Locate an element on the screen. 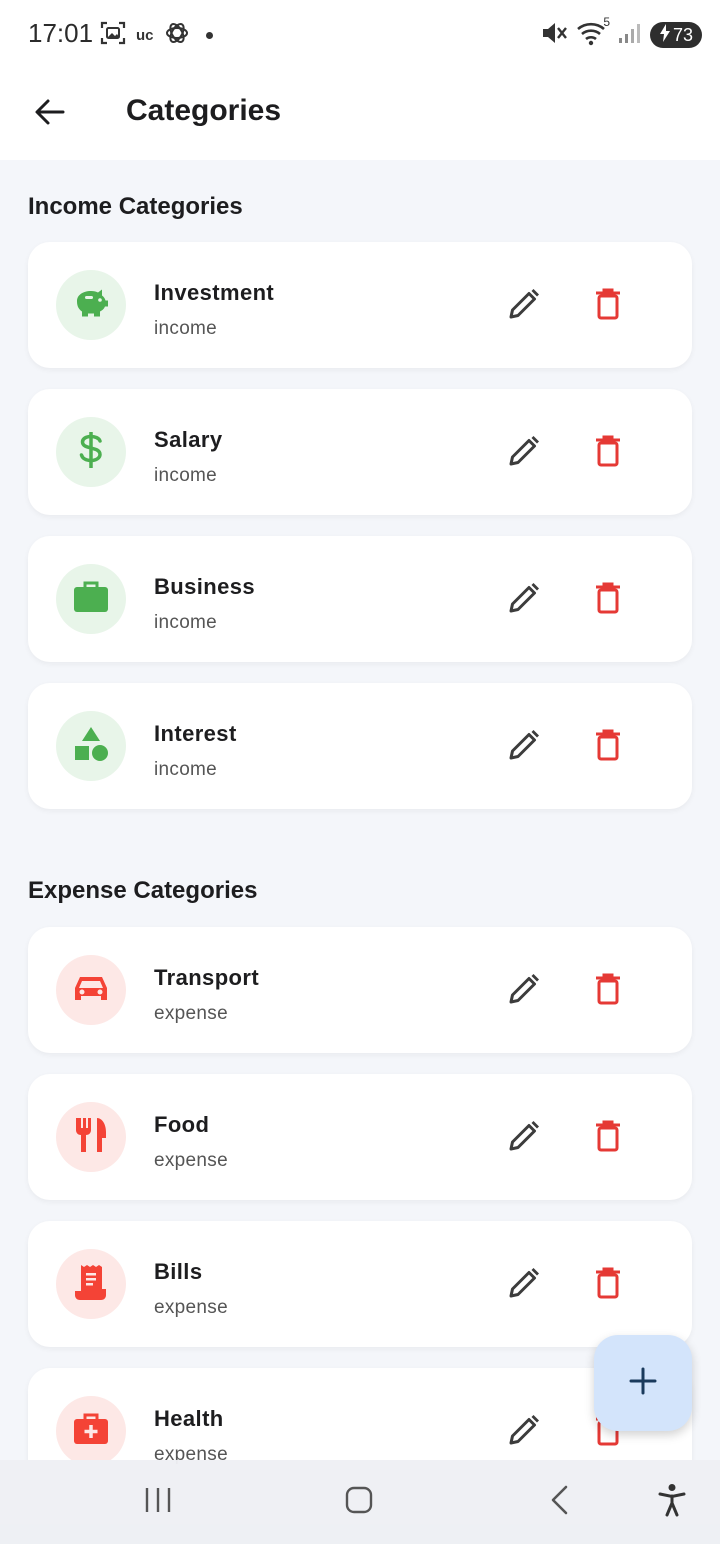  category-card-business: Business income is located at coordinates (360, 599).